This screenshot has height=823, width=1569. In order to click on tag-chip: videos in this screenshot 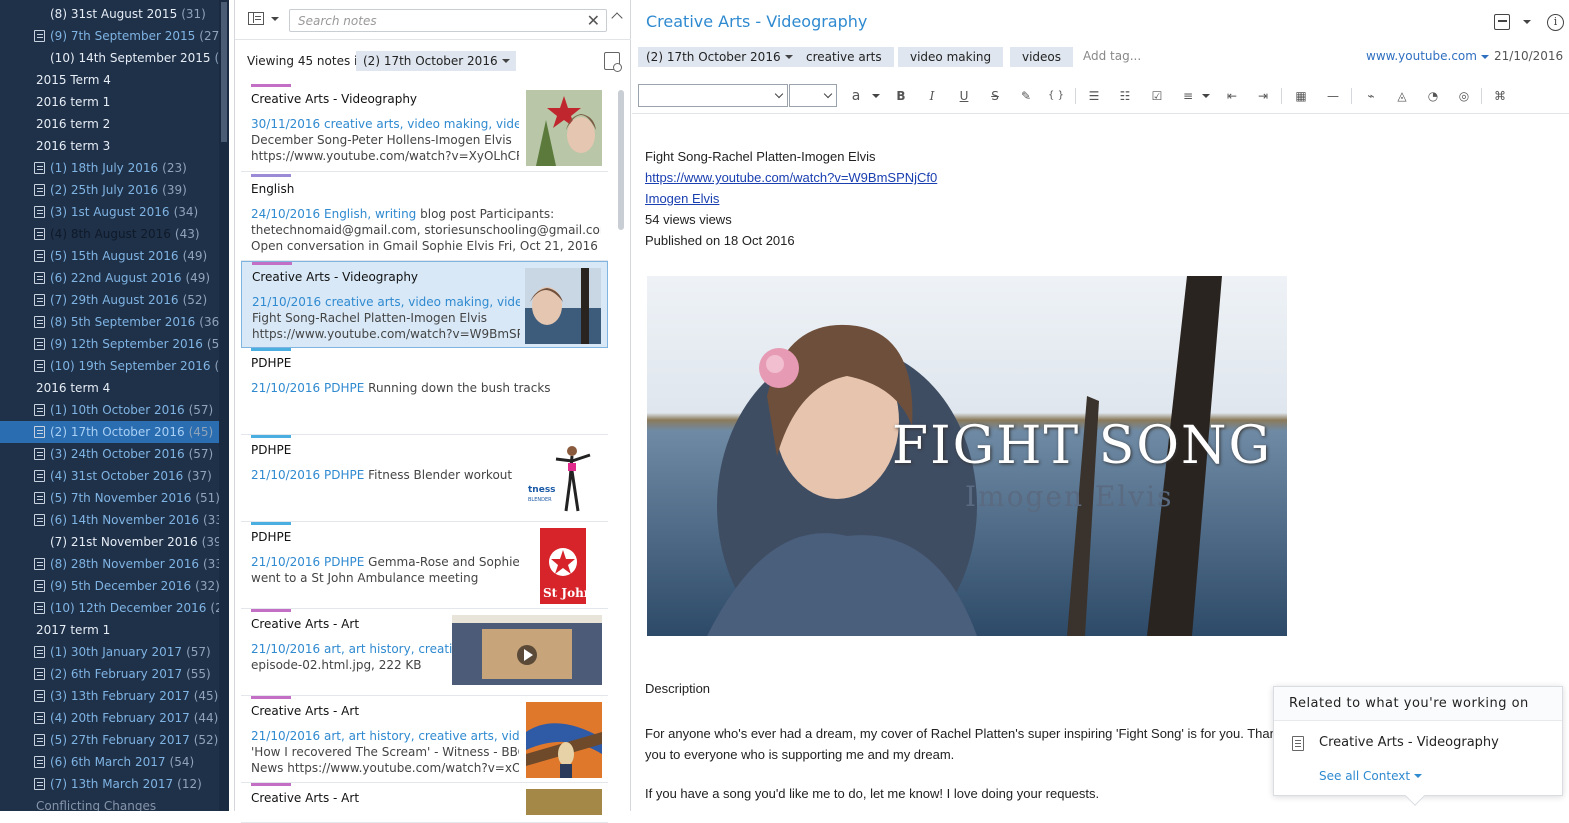, I will do `click(1042, 57)`.